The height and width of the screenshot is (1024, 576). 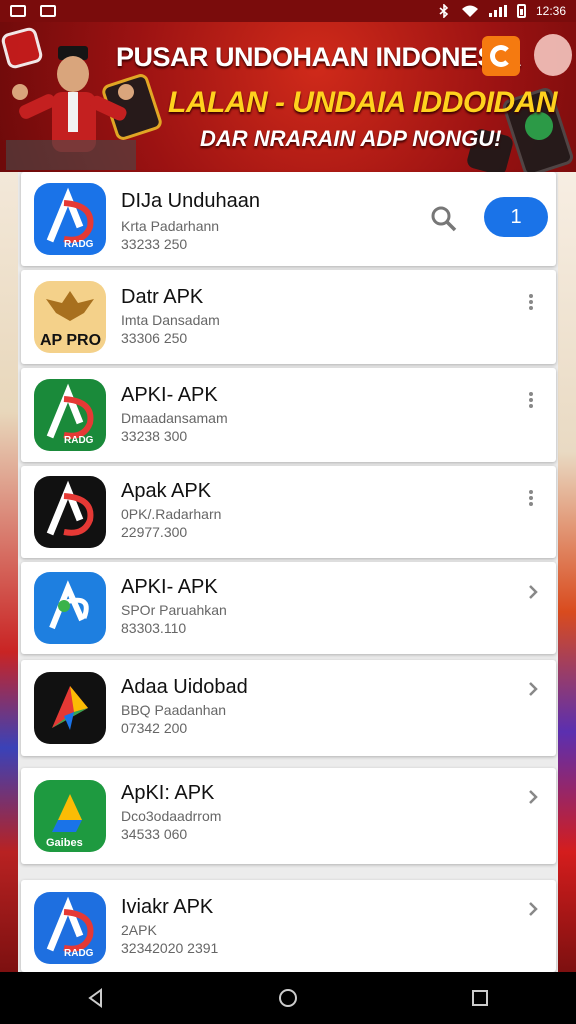 I want to click on app-icon-text: AP PRO, so click(x=70, y=340).